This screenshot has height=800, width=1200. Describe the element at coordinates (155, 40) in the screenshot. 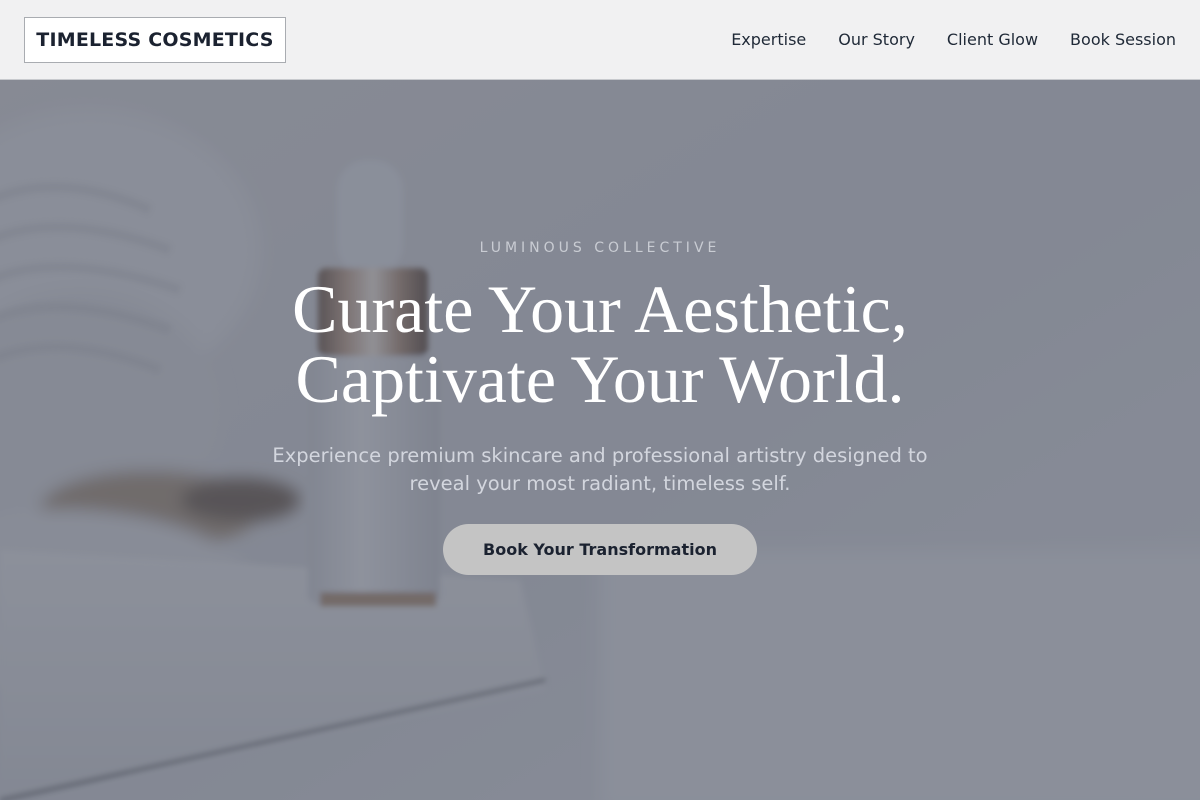

I see `brand-logo: TIMELESS COSMETICS` at that location.